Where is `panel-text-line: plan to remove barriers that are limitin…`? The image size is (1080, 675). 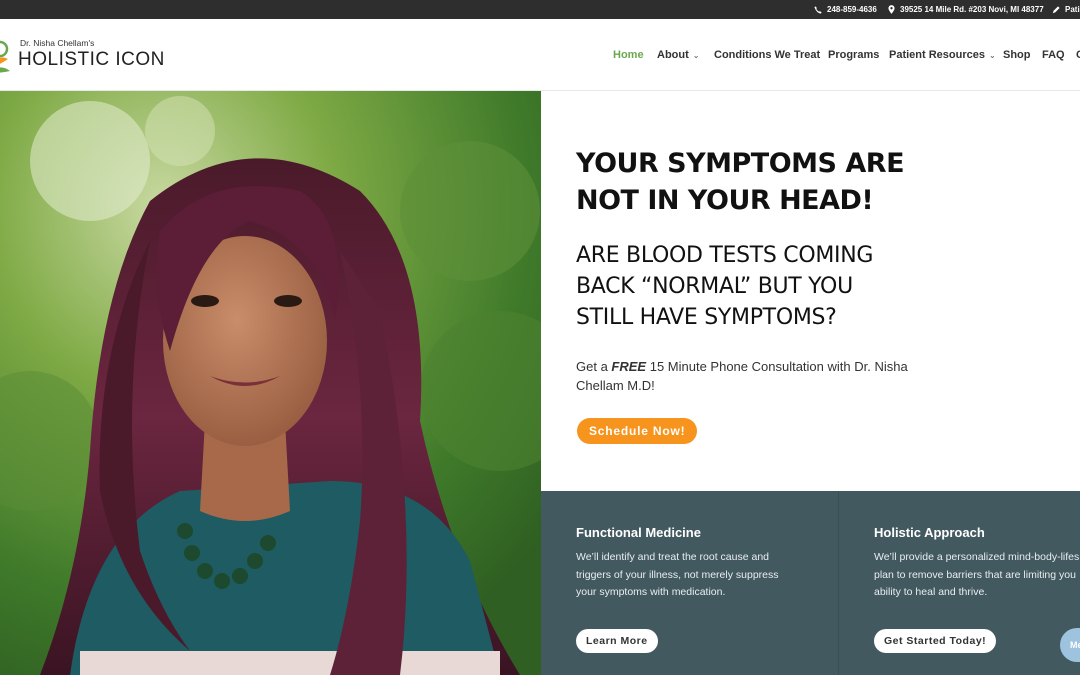
panel-text-line: plan to remove barriers that are limitin… is located at coordinates (975, 574).